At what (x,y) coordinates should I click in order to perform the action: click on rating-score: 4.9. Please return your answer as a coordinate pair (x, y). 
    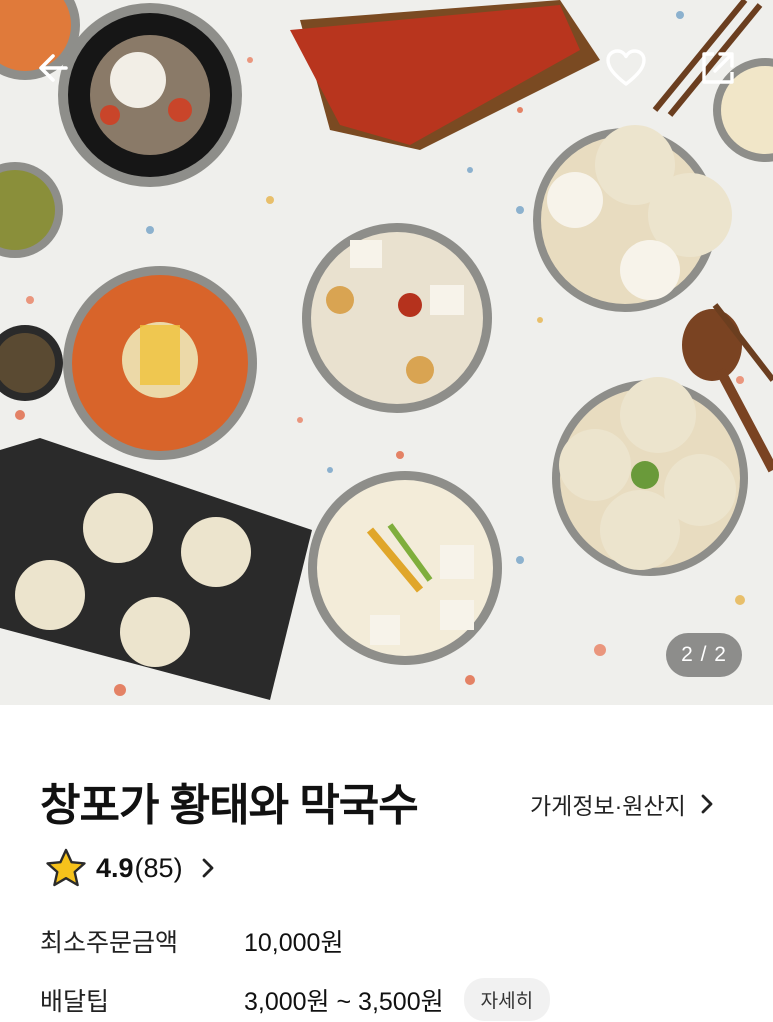
    Looking at the image, I should click on (115, 867).